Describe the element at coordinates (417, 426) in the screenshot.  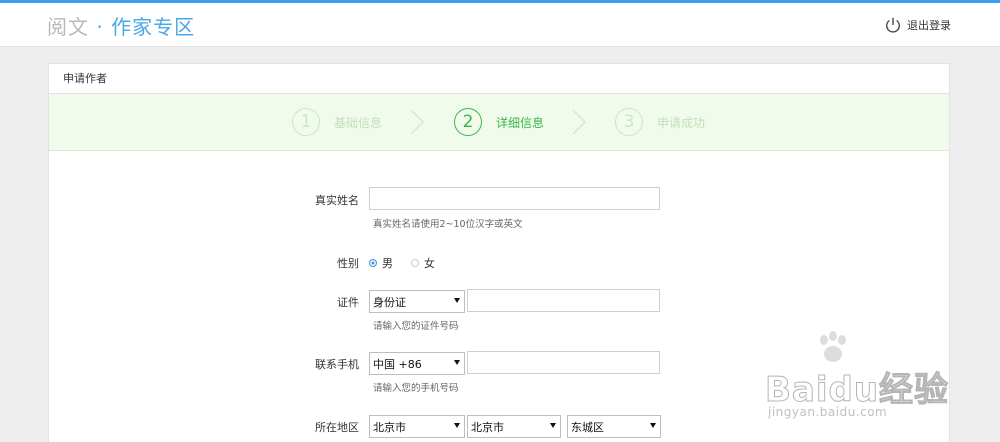
I see `province-select: 北京市` at that location.